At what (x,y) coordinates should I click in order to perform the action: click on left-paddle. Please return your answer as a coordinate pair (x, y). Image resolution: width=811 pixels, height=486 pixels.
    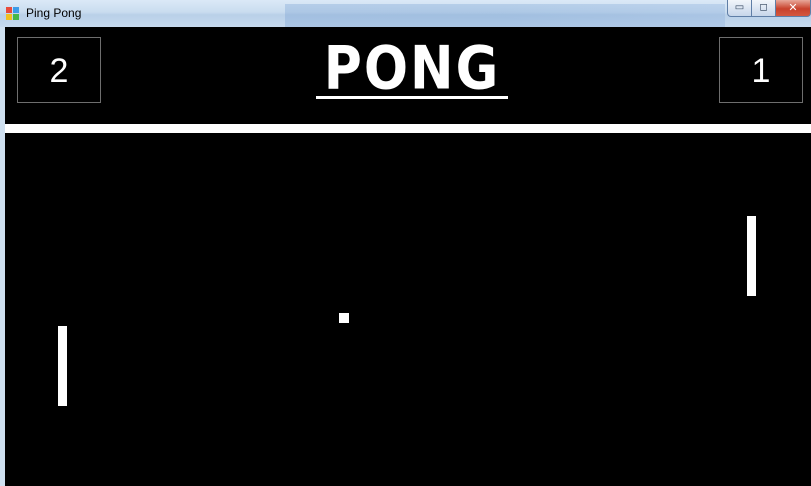
    Looking at the image, I should click on (62, 366).